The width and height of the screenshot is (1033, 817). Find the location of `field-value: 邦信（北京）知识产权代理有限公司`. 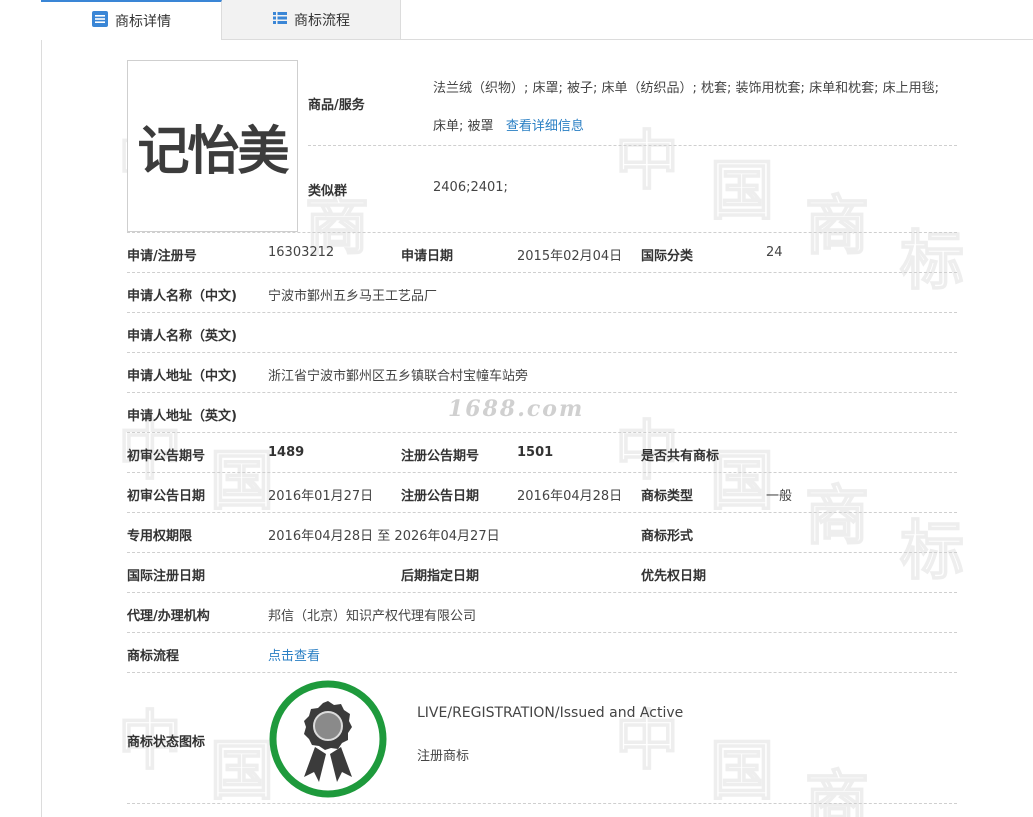

field-value: 邦信（北京）知识产权代理有限公司 is located at coordinates (372, 616).